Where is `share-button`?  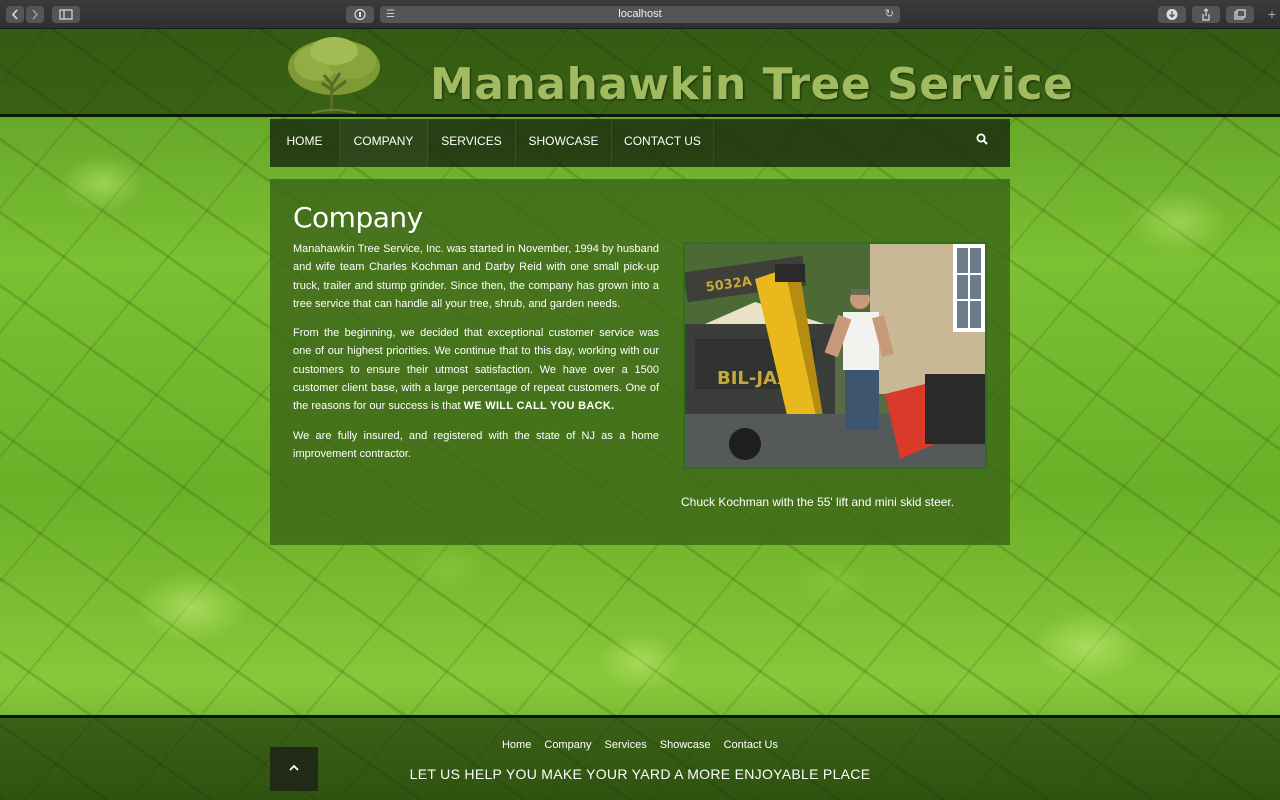
share-button is located at coordinates (1206, 14).